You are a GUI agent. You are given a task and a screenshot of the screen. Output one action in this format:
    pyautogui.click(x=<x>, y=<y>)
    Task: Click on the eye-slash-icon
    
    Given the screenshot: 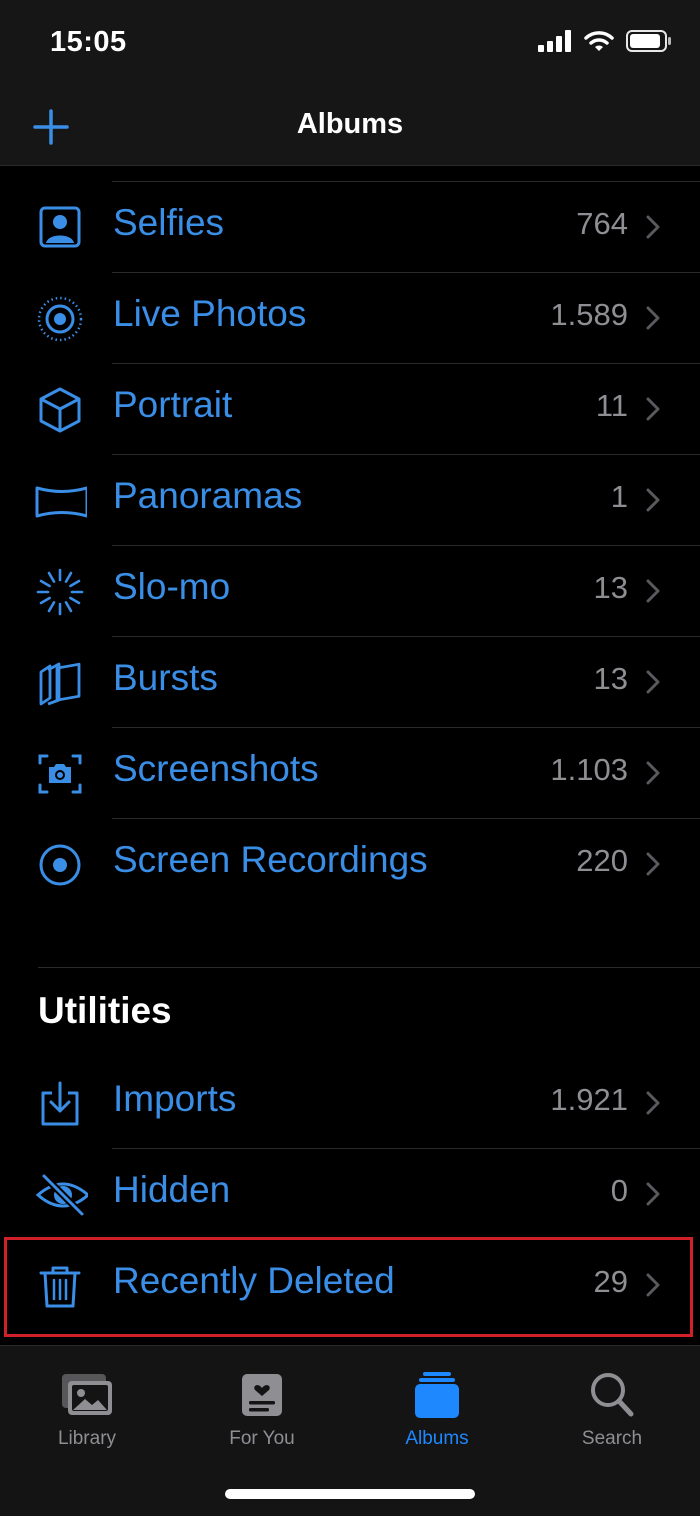 What is the action you would take?
    pyautogui.click(x=61, y=1195)
    